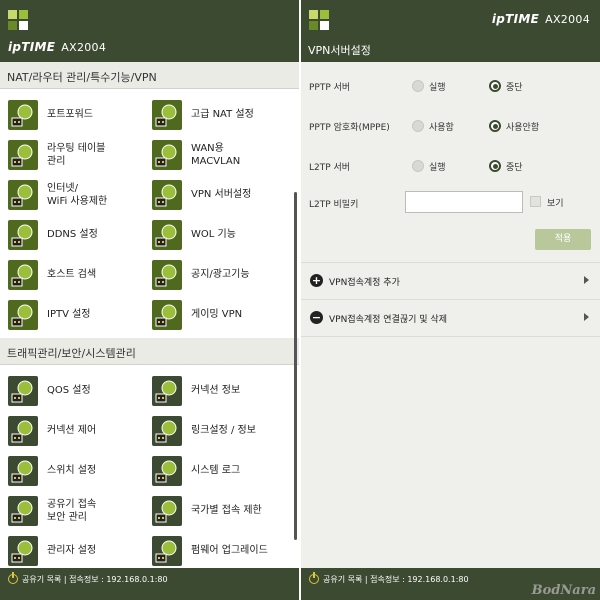 Image resolution: width=600 pixels, height=600 pixels. I want to click on menu-item-label: IPTV 설정, so click(69, 315).